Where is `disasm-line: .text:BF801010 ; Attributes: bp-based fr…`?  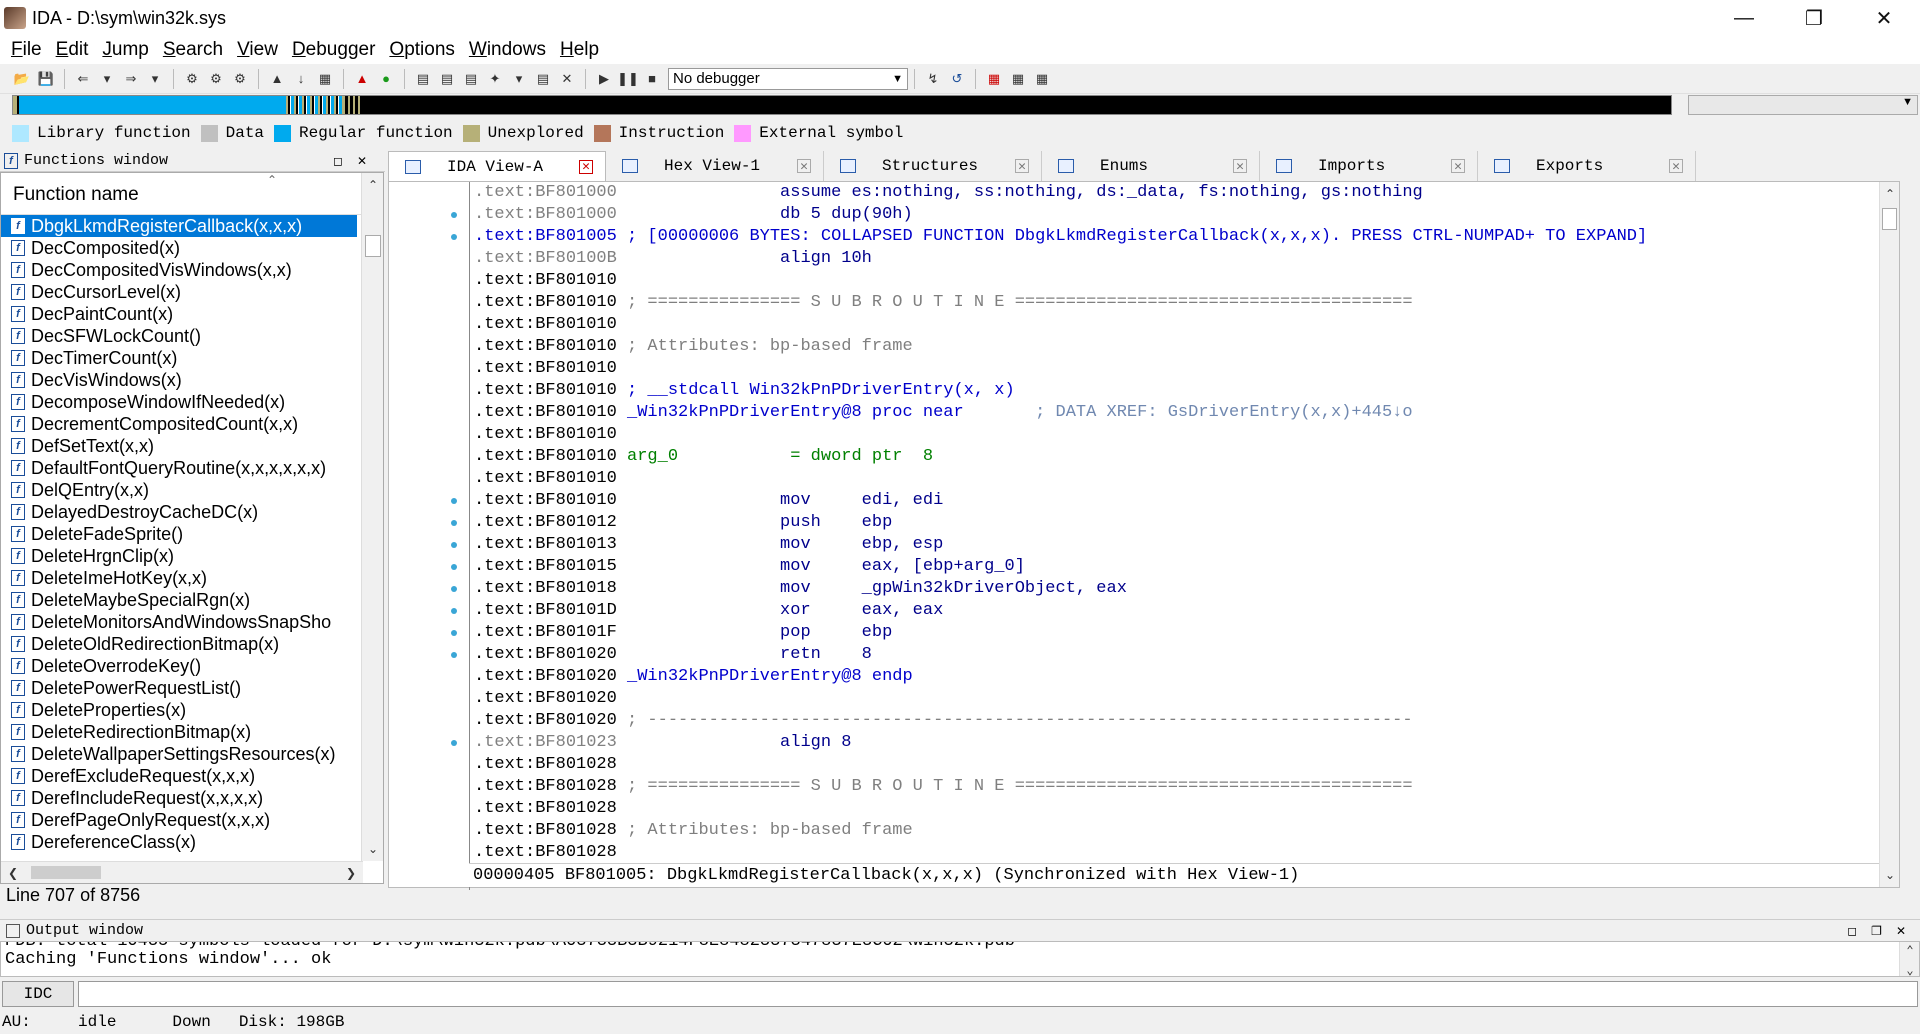
disasm-line: .text:BF801010 ; Attributes: bp-based fr… is located at coordinates (1169, 347).